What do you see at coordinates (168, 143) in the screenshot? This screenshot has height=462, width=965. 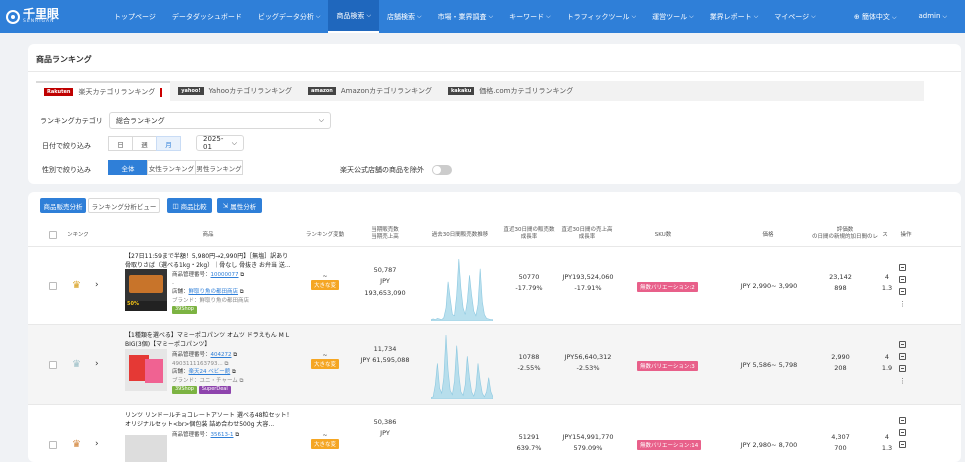 I see `date-month-button: 月` at bounding box center [168, 143].